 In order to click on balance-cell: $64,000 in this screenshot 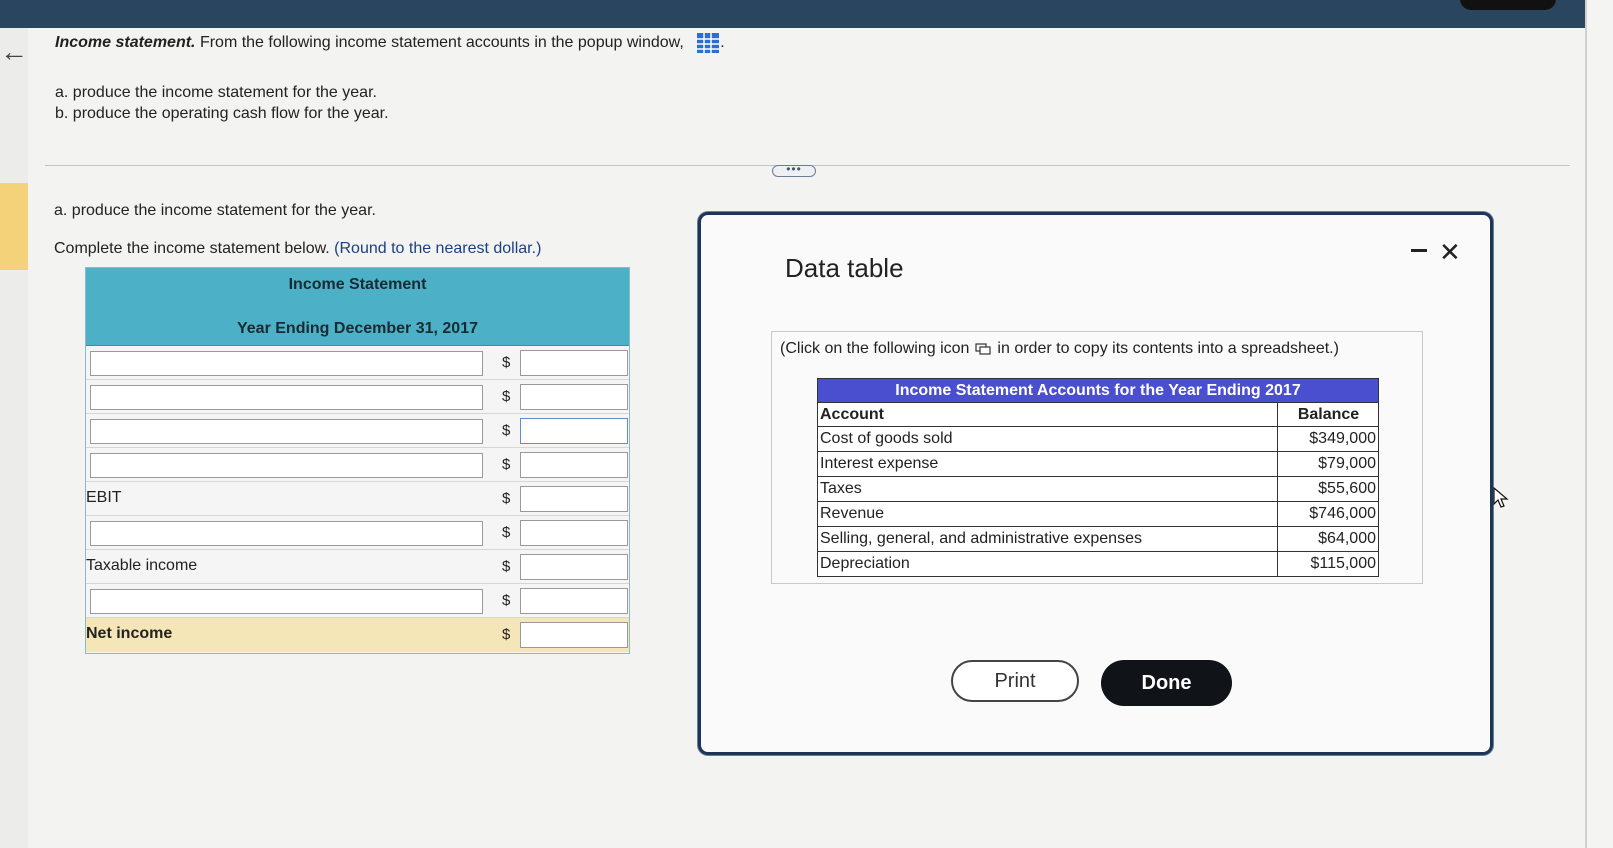, I will do `click(1328, 539)`.